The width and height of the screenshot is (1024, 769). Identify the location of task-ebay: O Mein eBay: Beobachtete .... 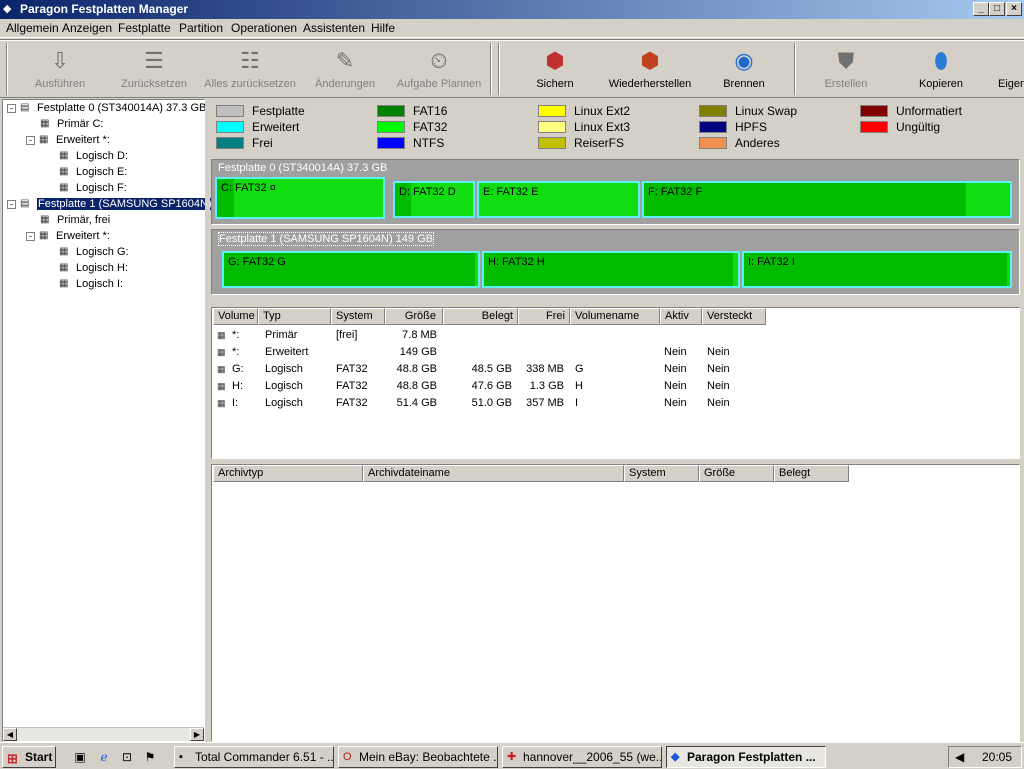
(418, 757).